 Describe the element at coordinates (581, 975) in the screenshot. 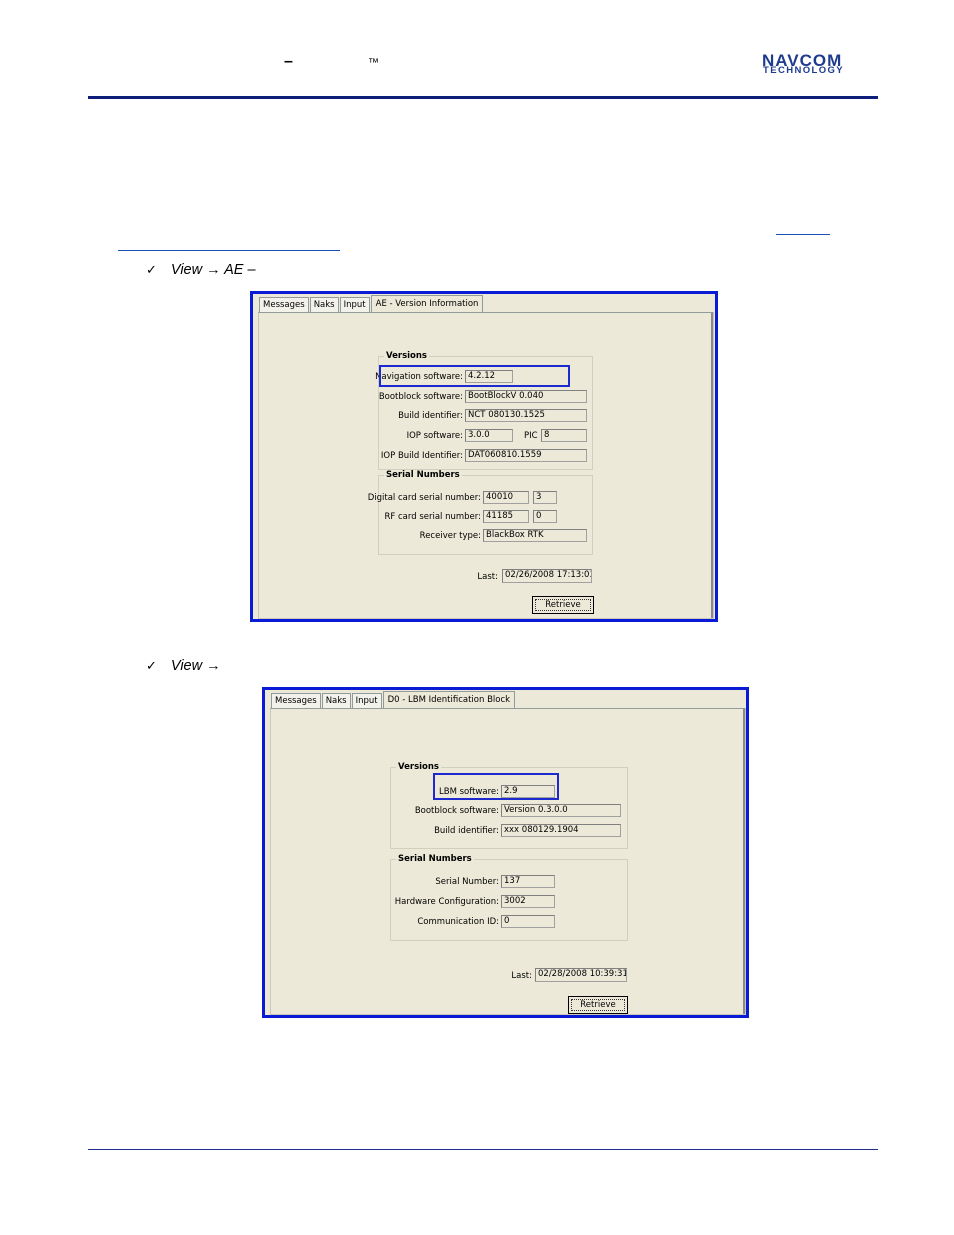

I see `last-field: 02/28/2008 10:39:31` at that location.